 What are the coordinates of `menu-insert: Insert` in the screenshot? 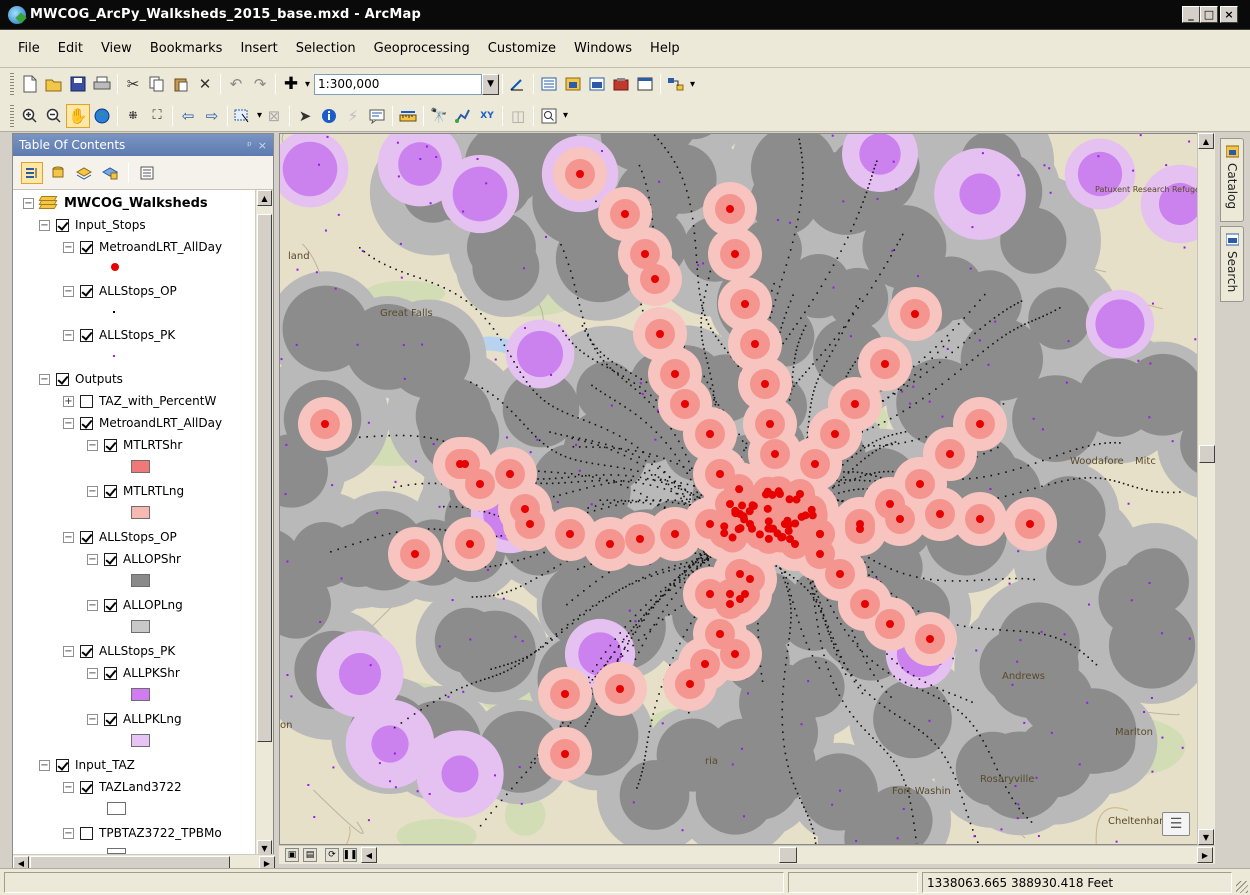 It's located at (258, 48).